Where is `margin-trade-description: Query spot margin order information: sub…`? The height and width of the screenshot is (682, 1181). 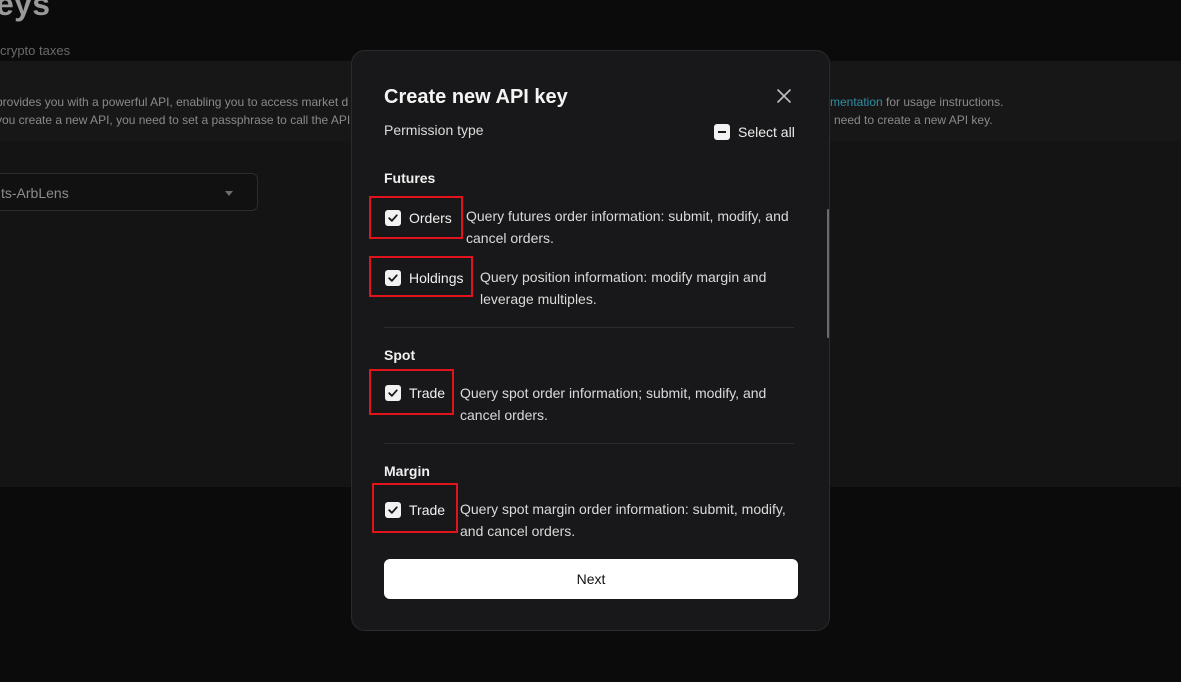 margin-trade-description: Query spot margin order information: sub… is located at coordinates (623, 520).